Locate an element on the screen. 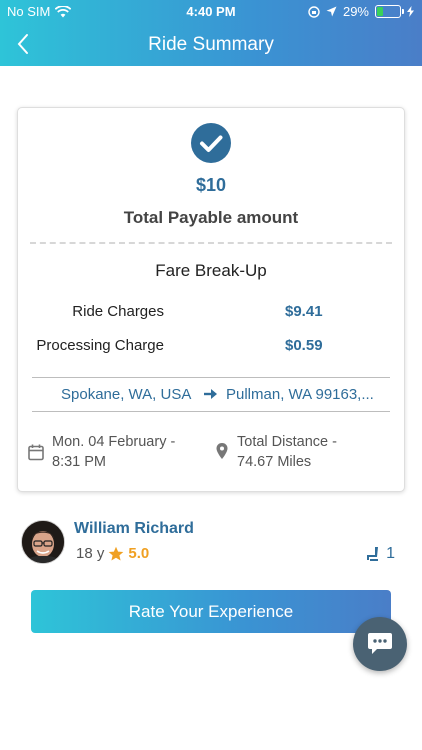  total-amount: $10 is located at coordinates (211, 185).